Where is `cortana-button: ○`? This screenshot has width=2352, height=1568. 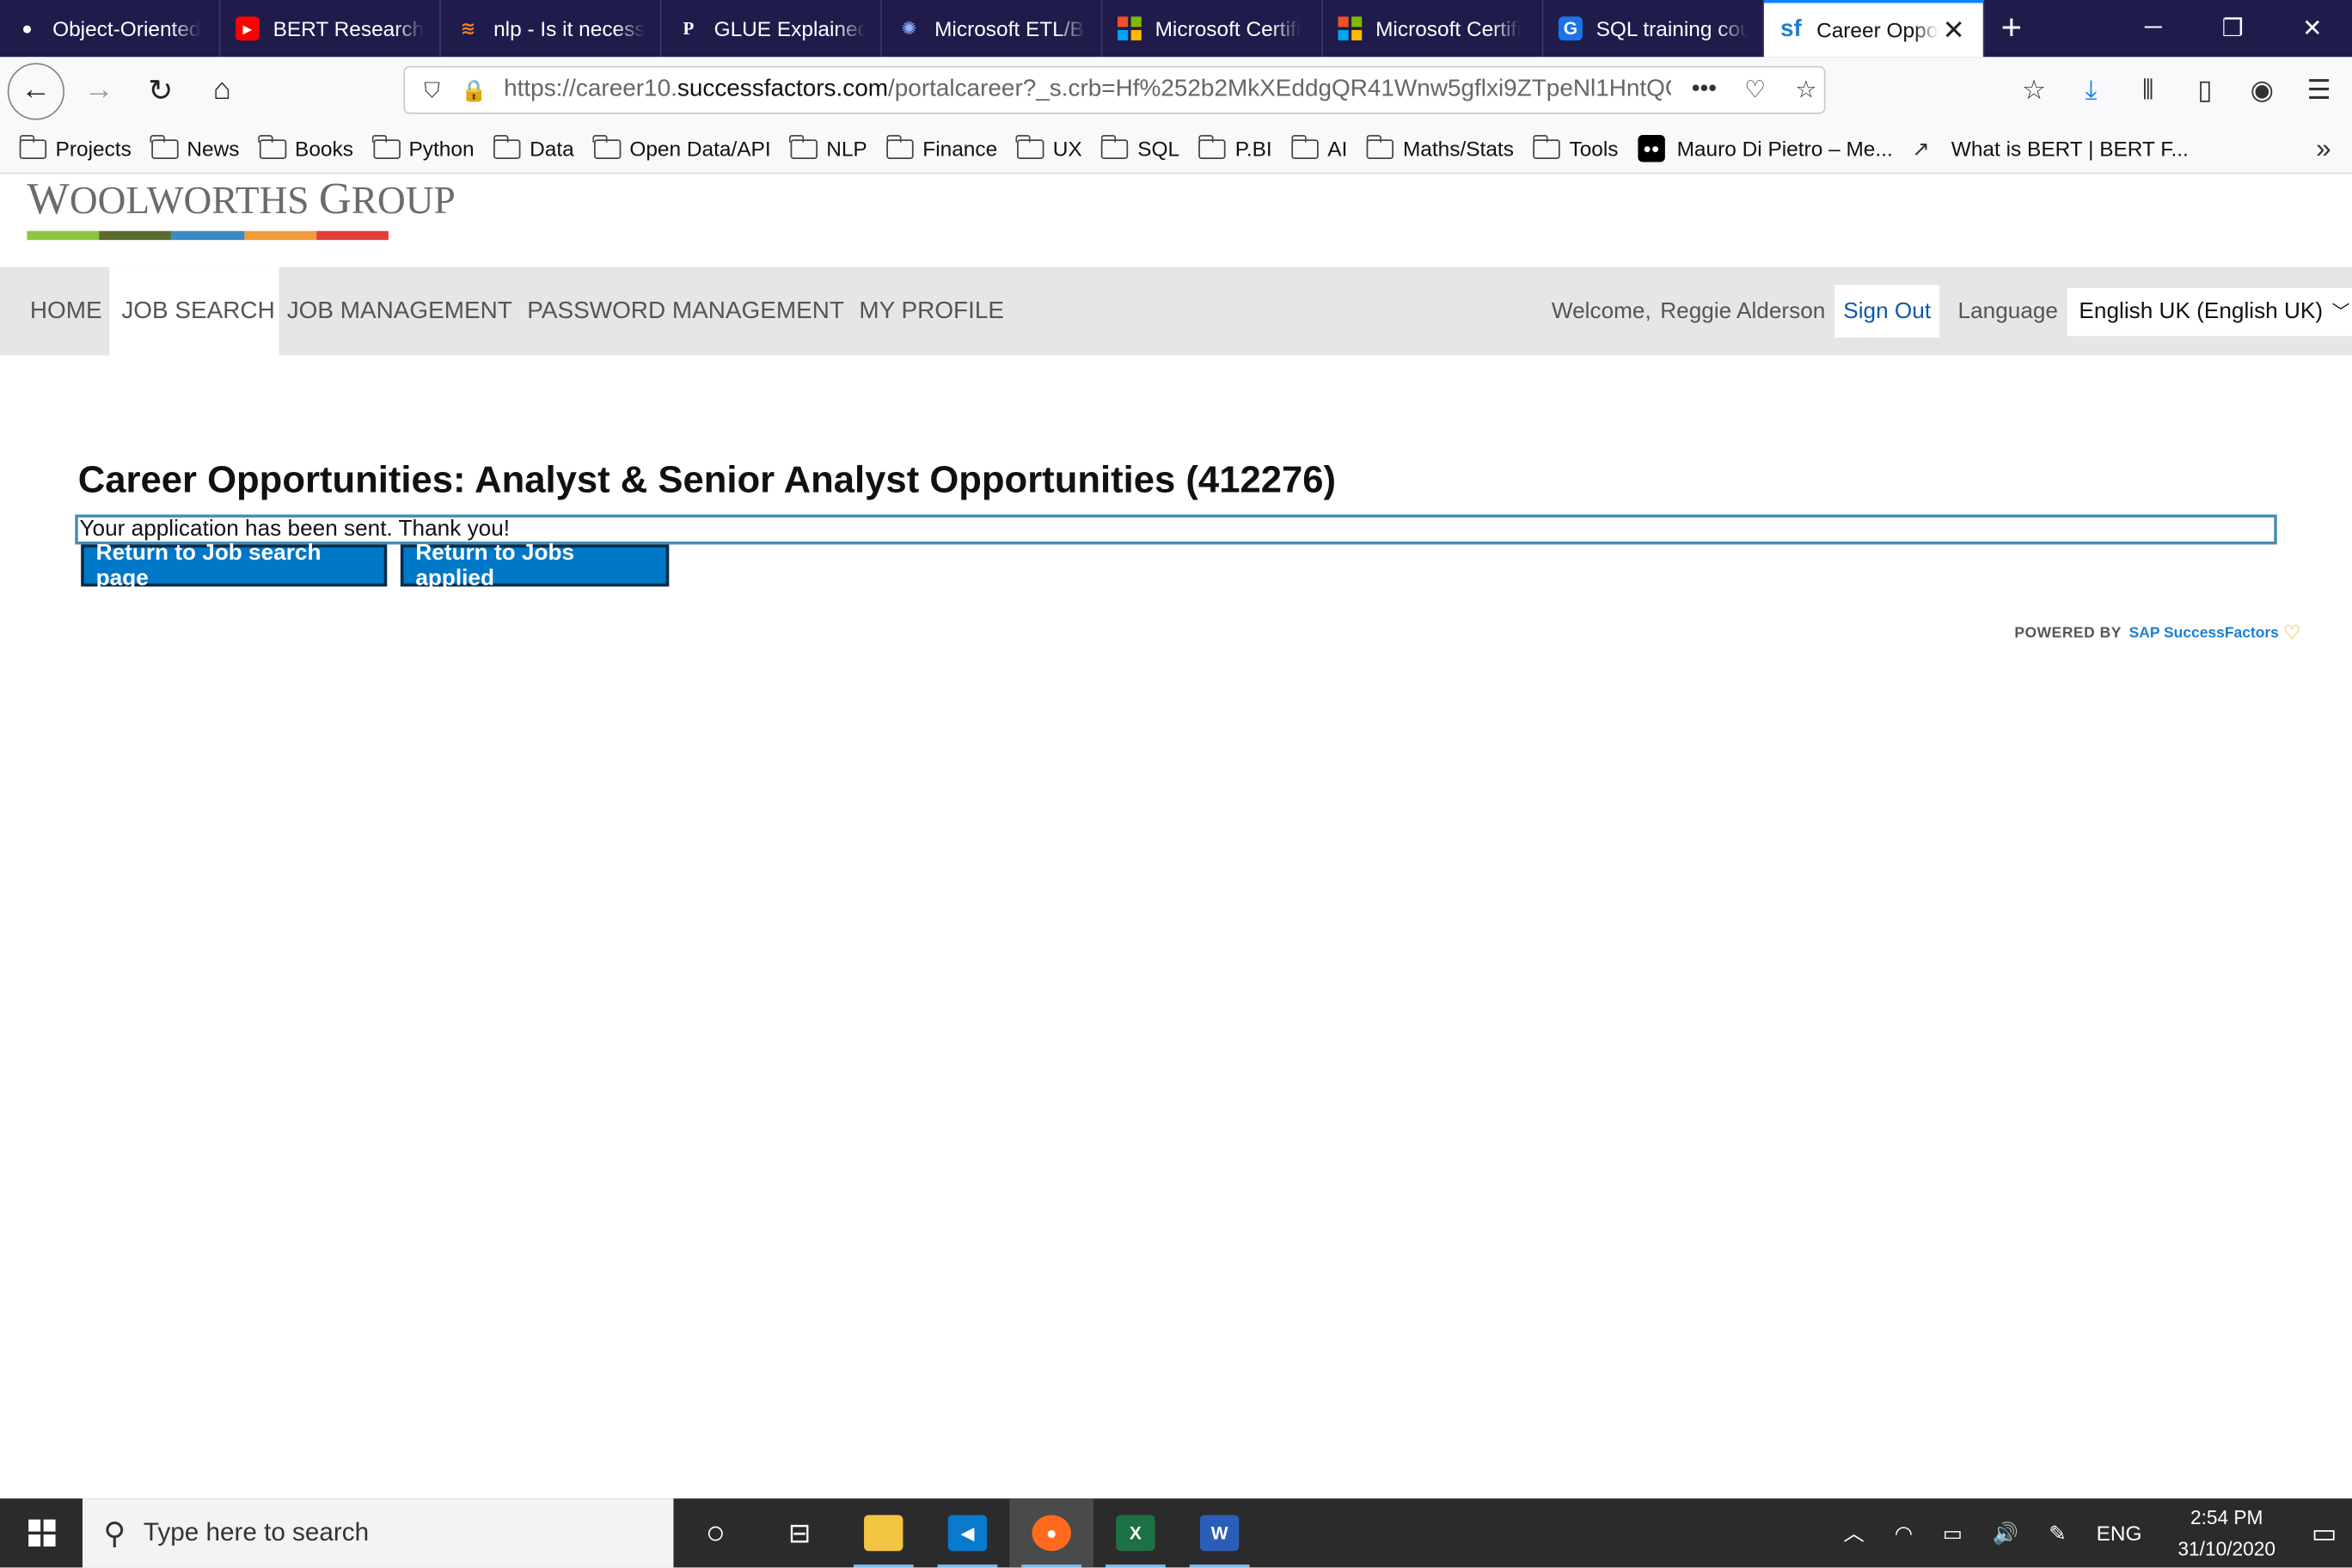 cortana-button: ○ is located at coordinates (715, 1532).